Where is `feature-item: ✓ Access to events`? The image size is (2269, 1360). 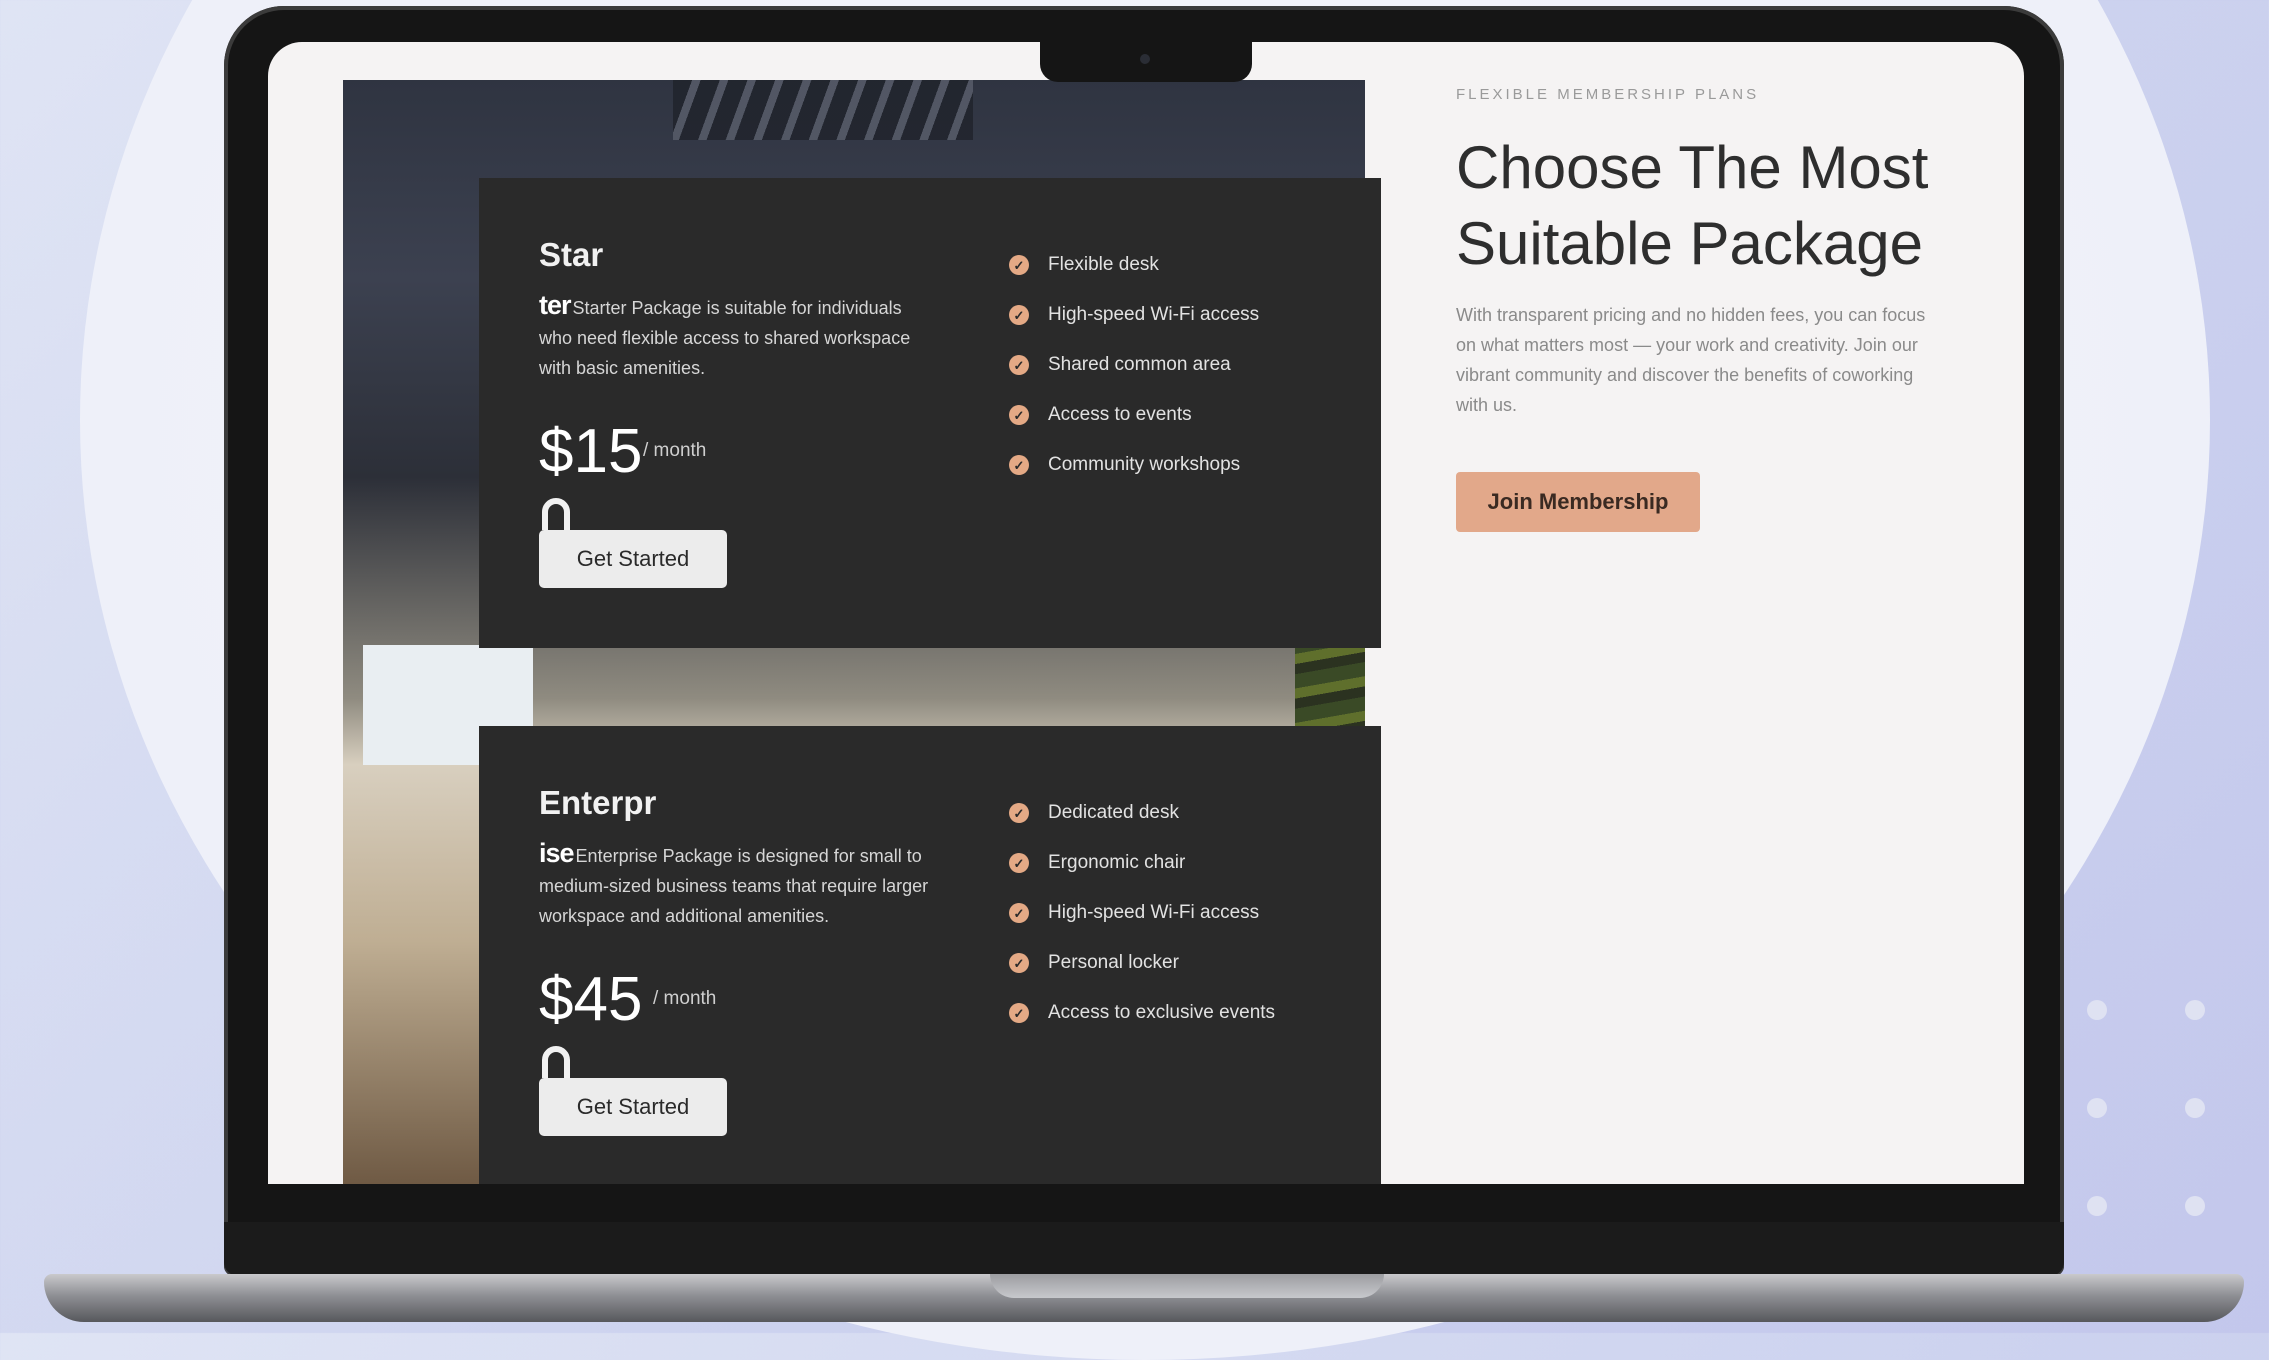
feature-item: ✓ Access to events is located at coordinates (1134, 415).